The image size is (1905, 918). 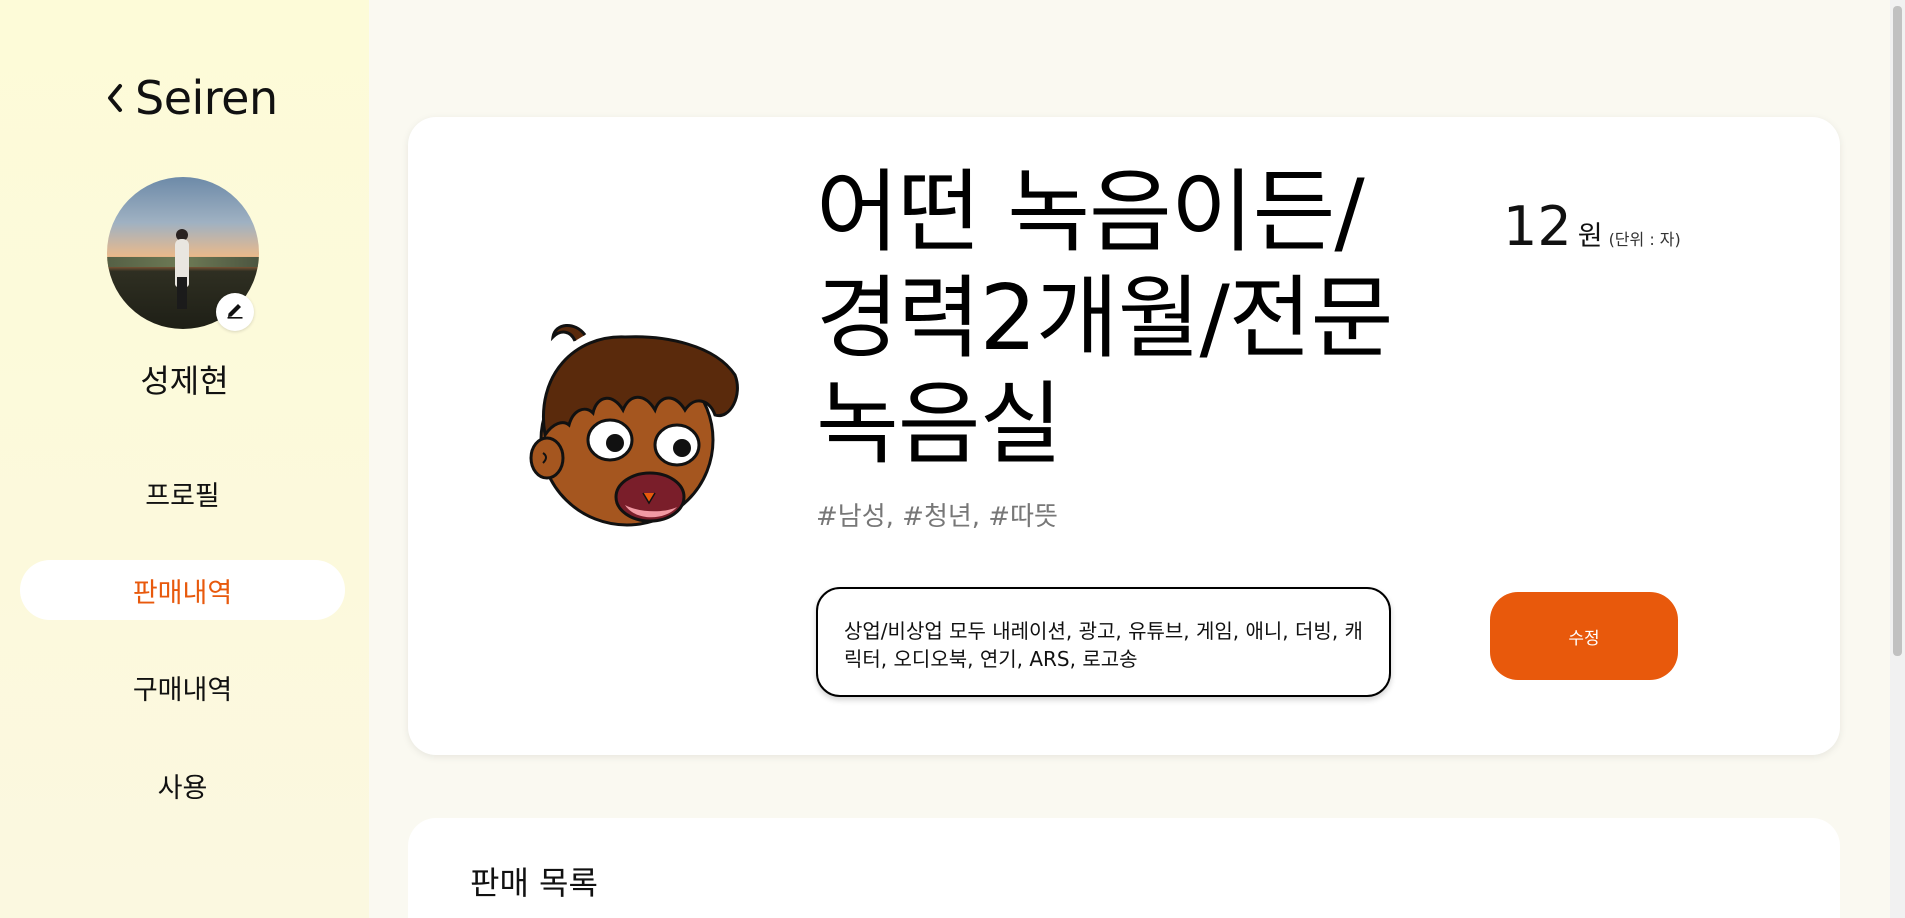 I want to click on edit-button: 수정, so click(x=1584, y=636).